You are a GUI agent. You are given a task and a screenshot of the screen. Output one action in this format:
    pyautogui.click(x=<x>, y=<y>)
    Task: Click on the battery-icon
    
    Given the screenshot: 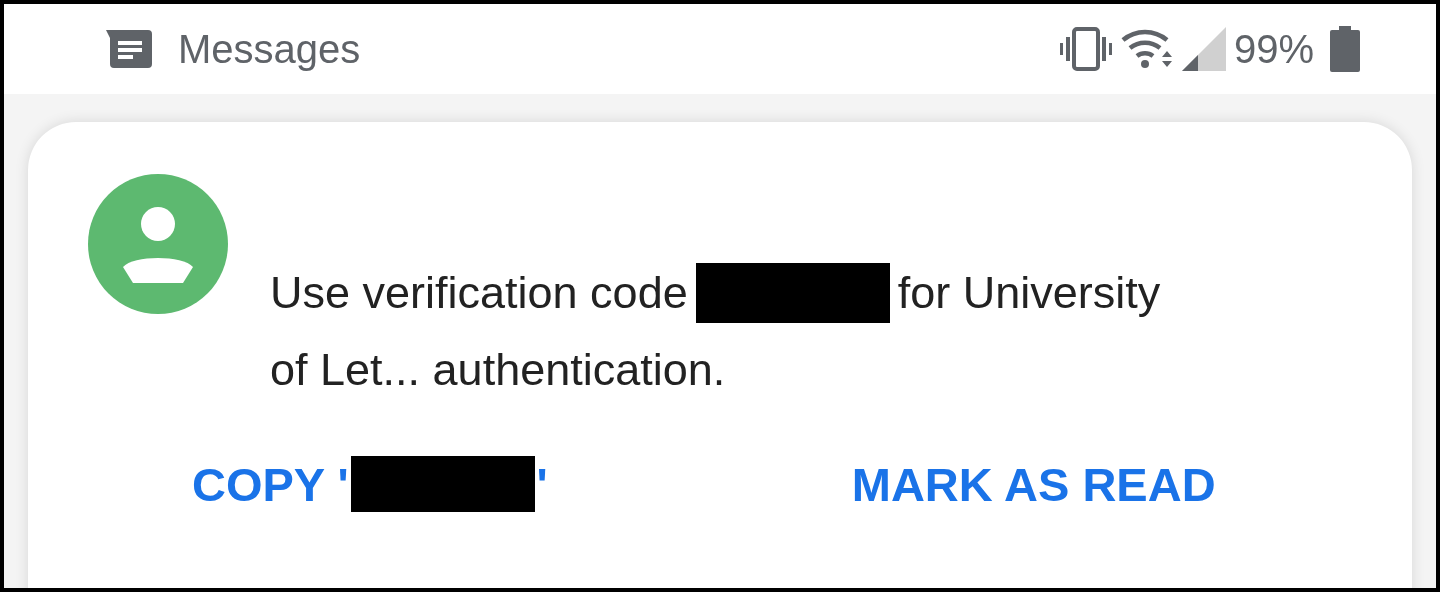 What is the action you would take?
    pyautogui.click(x=1345, y=49)
    